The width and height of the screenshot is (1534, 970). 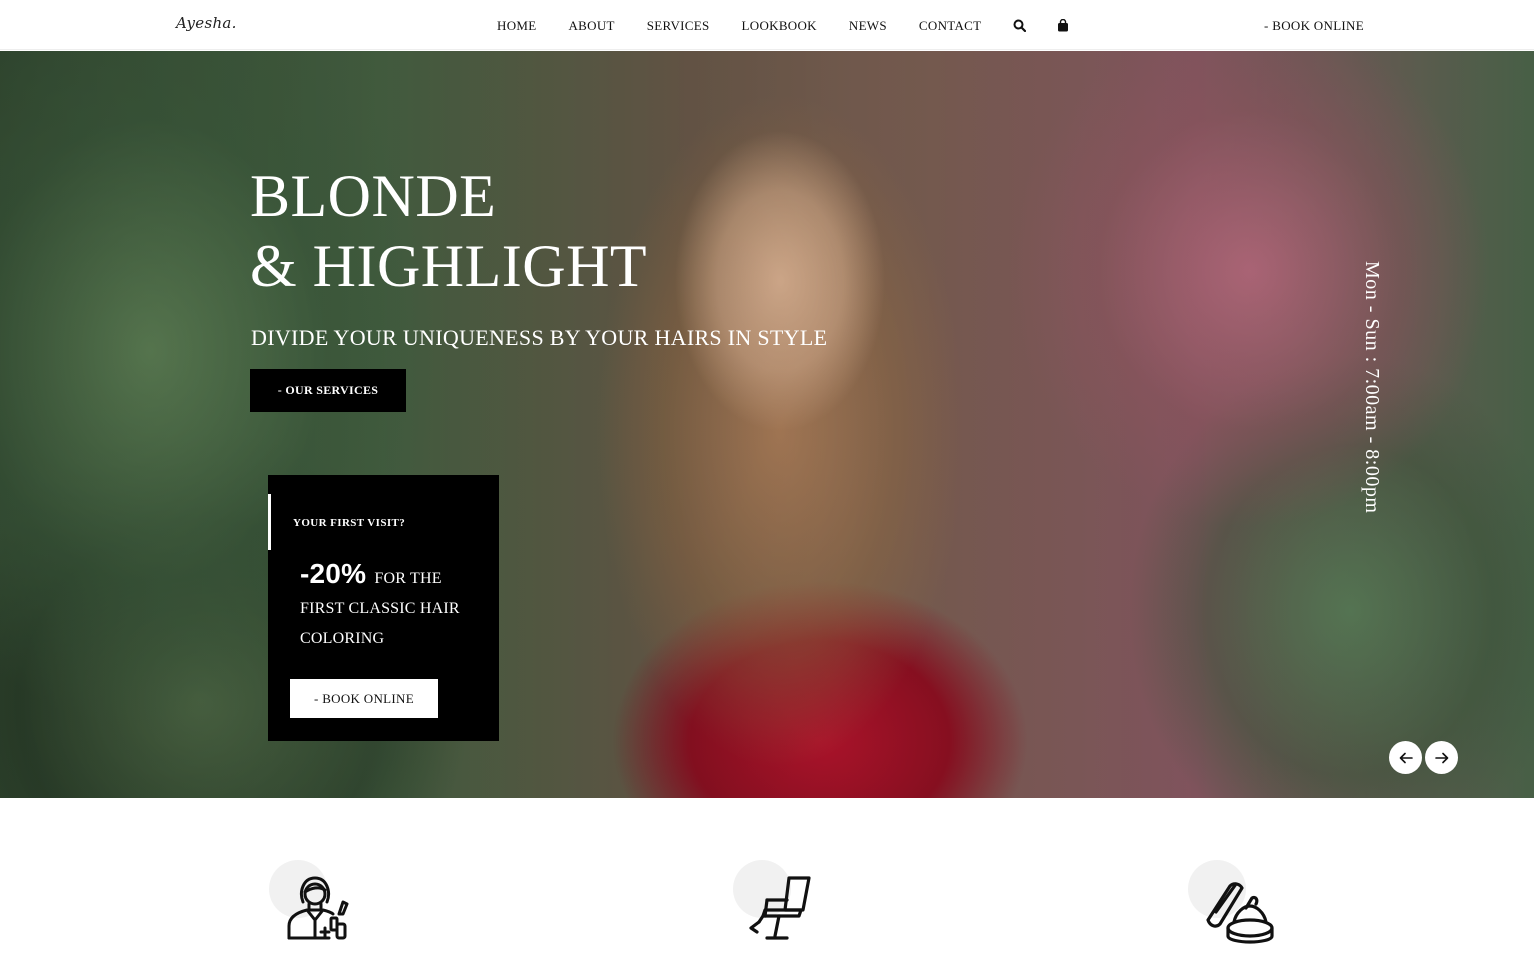 I want to click on book-online-link: - BOOK ONLINE, so click(x=1314, y=26).